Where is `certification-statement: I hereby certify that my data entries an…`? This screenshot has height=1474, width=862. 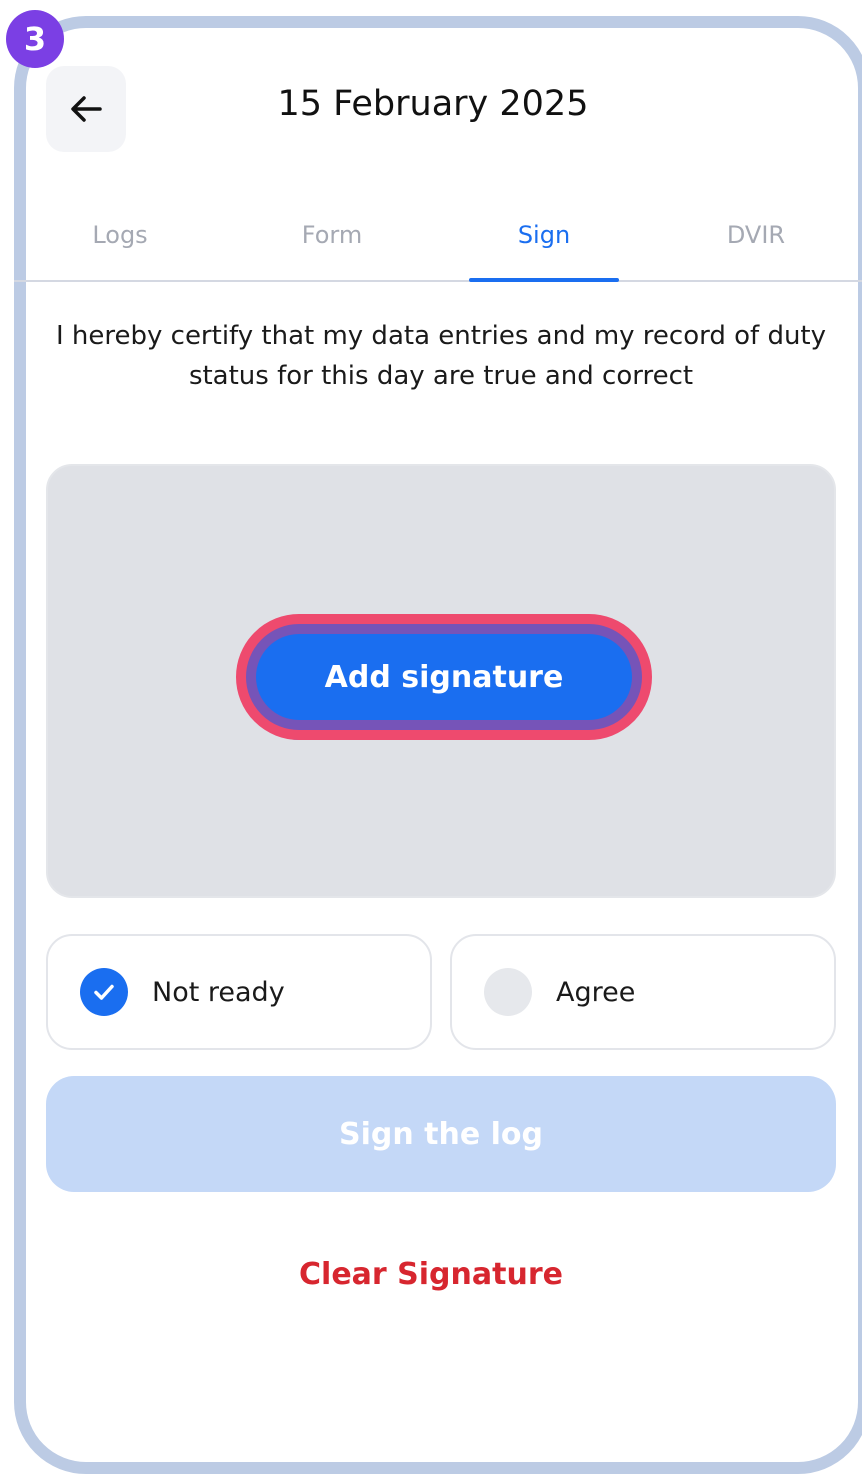
certification-statement: I hereby certify that my data entries an… is located at coordinates (441, 356).